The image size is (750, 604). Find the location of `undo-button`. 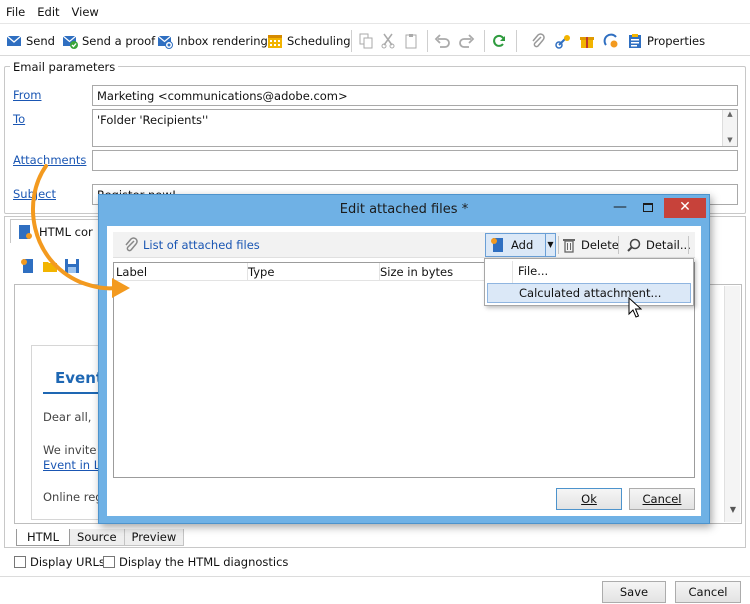

undo-button is located at coordinates (442, 41).